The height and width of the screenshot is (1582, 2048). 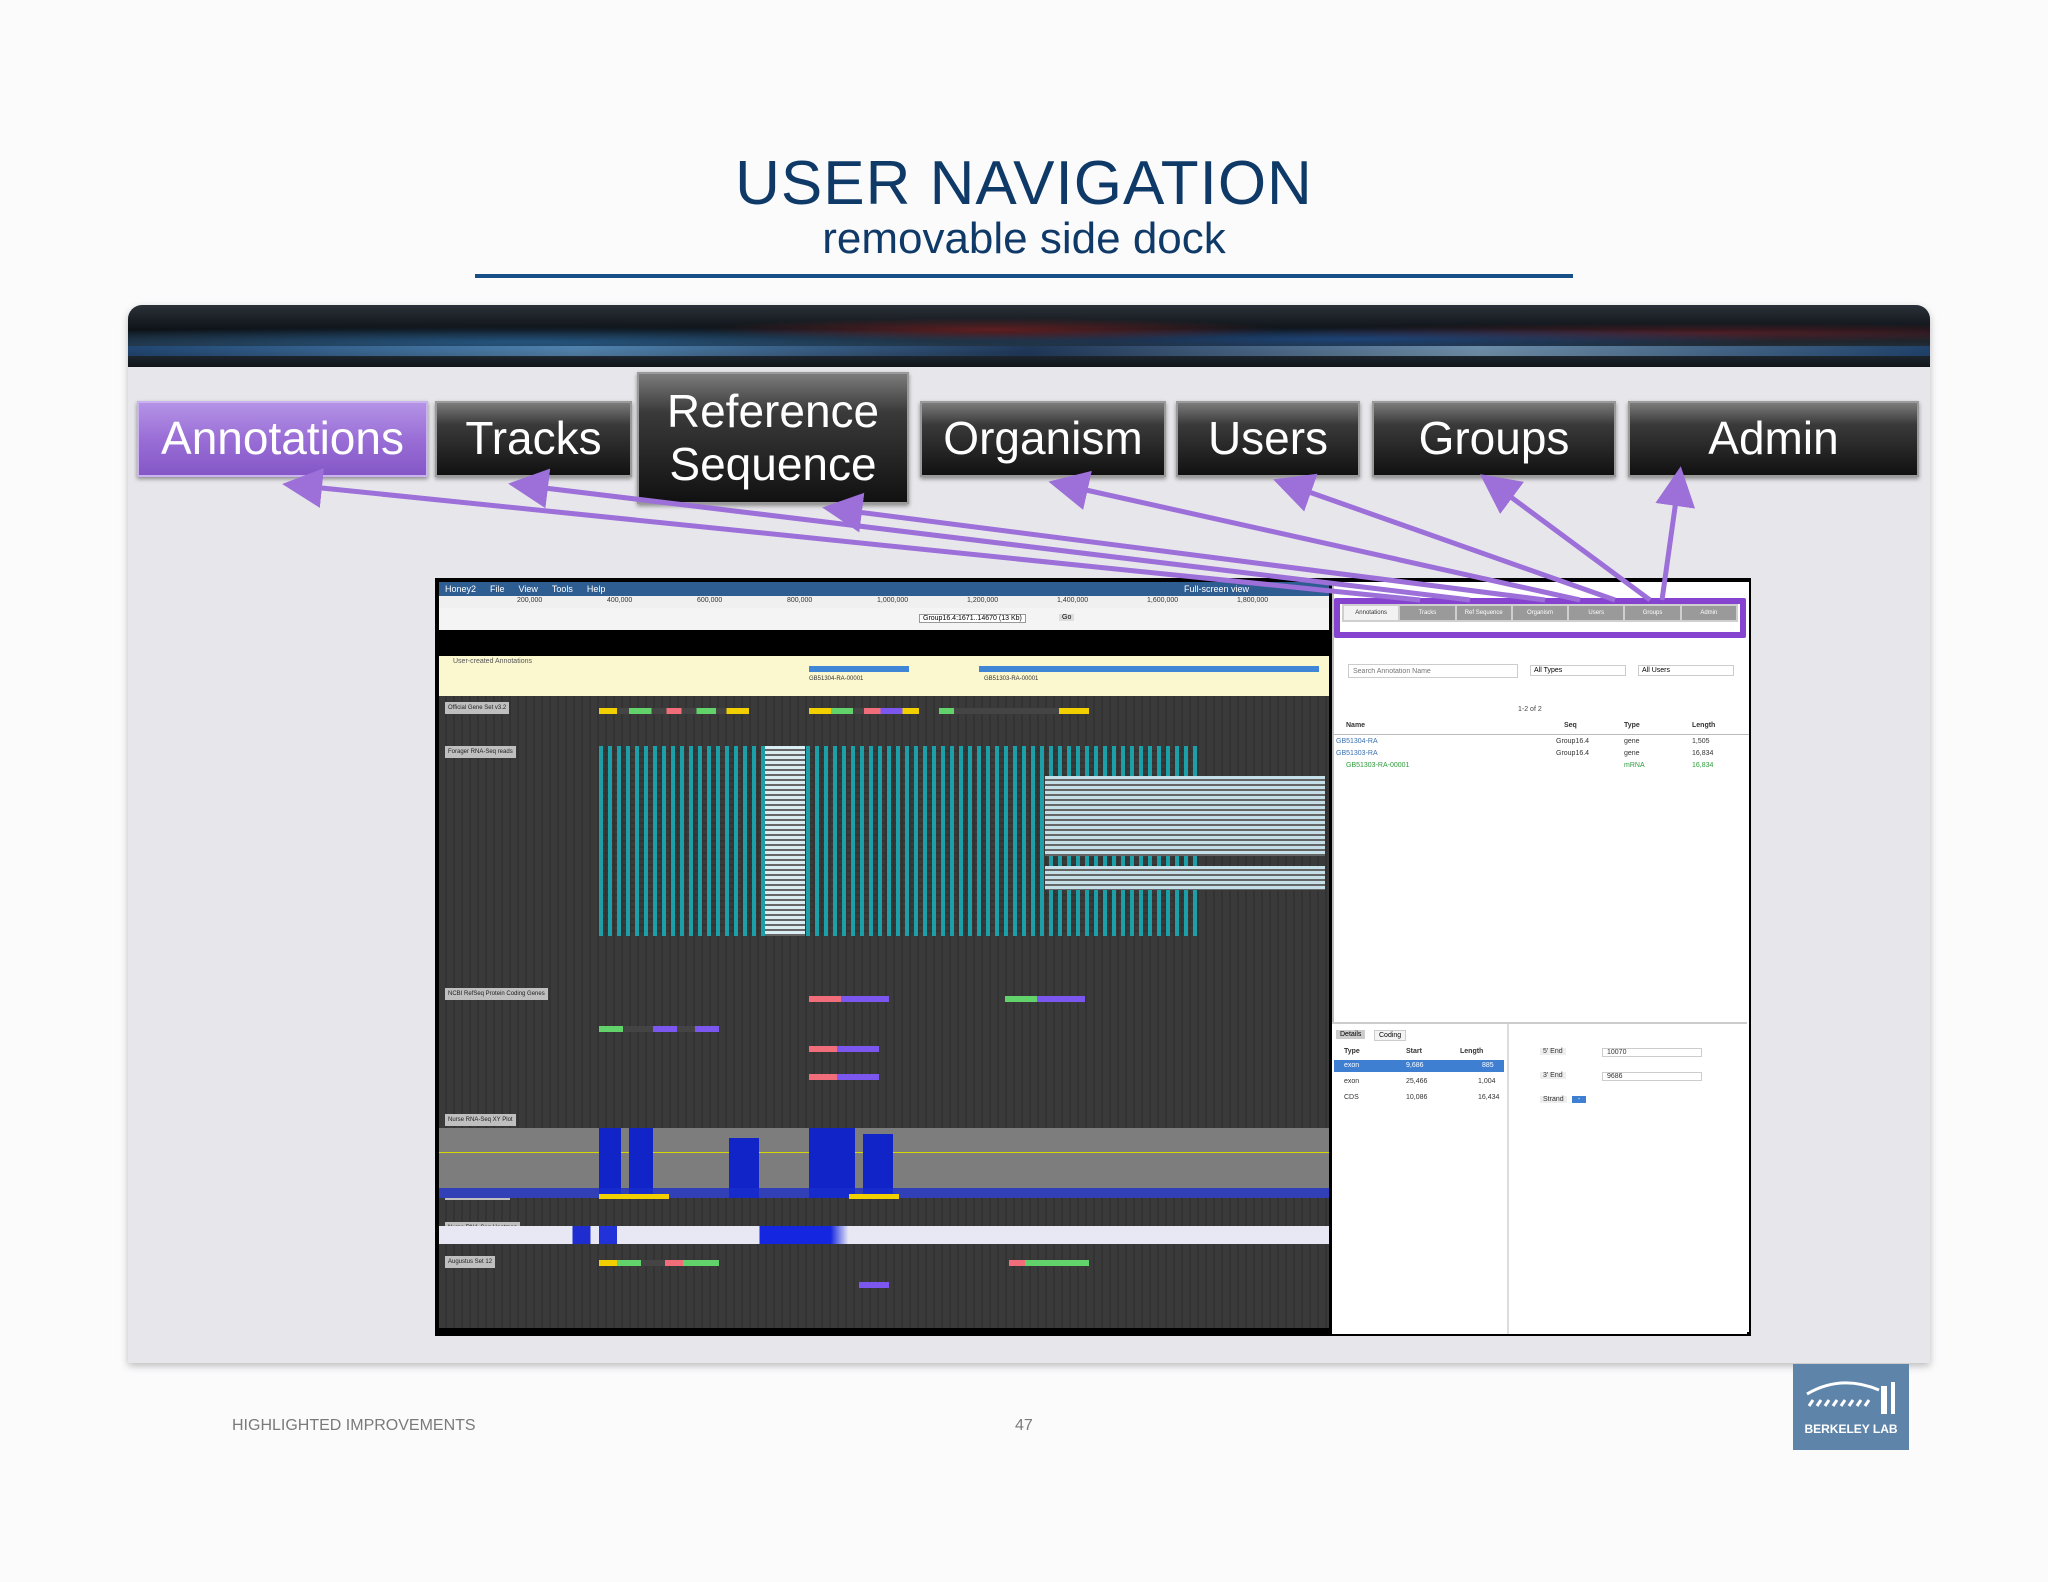 I want to click on berkeley-lab-logo: BERKELEY LAB, so click(x=1851, y=1407).